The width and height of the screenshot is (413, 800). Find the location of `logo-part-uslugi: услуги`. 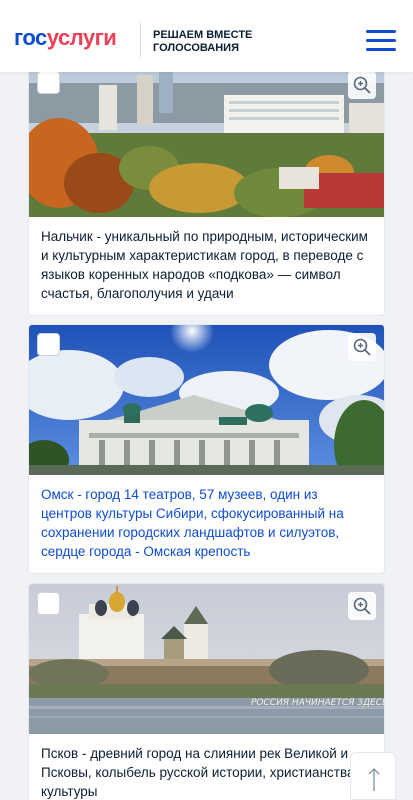

logo-part-uslugi: услуги is located at coordinates (81, 37).